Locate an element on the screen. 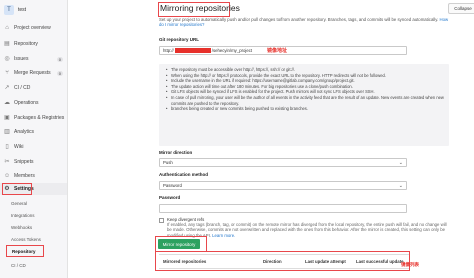  chart-icon: ▥ is located at coordinates (7, 132).